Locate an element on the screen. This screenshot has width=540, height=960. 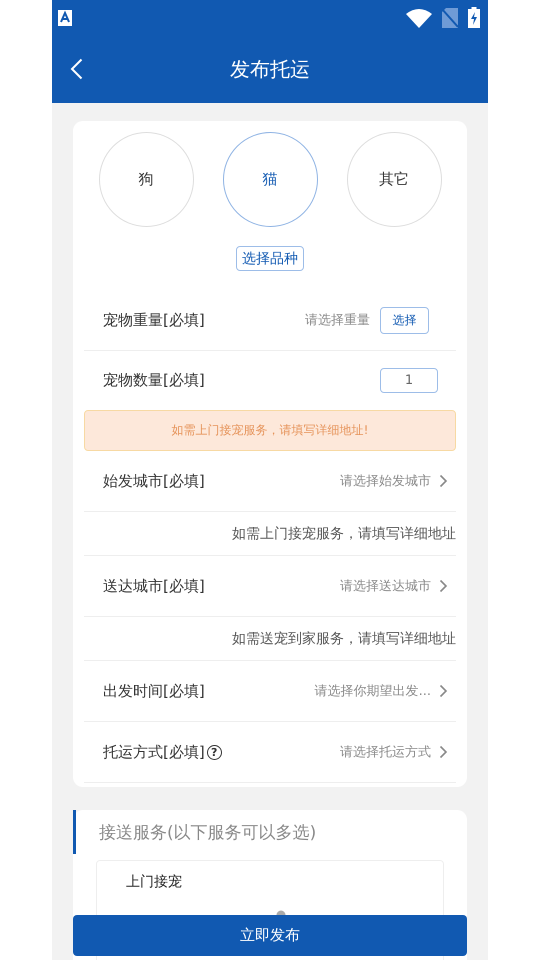
pet-type-option: 其它 is located at coordinates (394, 179).